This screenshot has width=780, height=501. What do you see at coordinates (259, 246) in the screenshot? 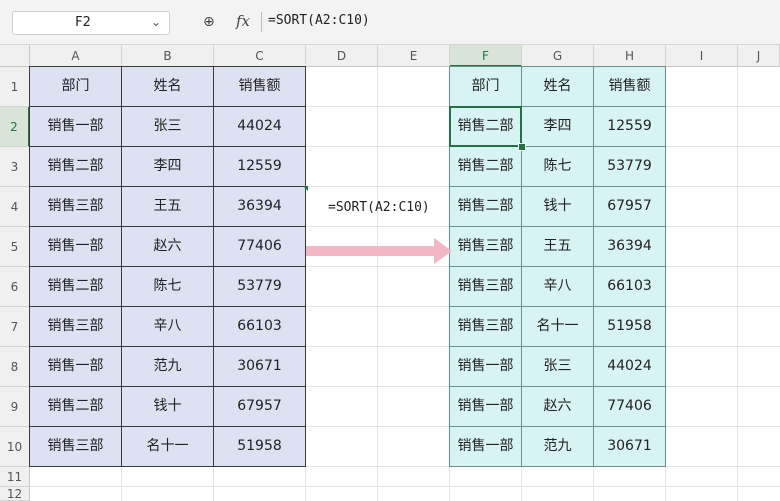
I see `source-table-cell: 77406` at bounding box center [259, 246].